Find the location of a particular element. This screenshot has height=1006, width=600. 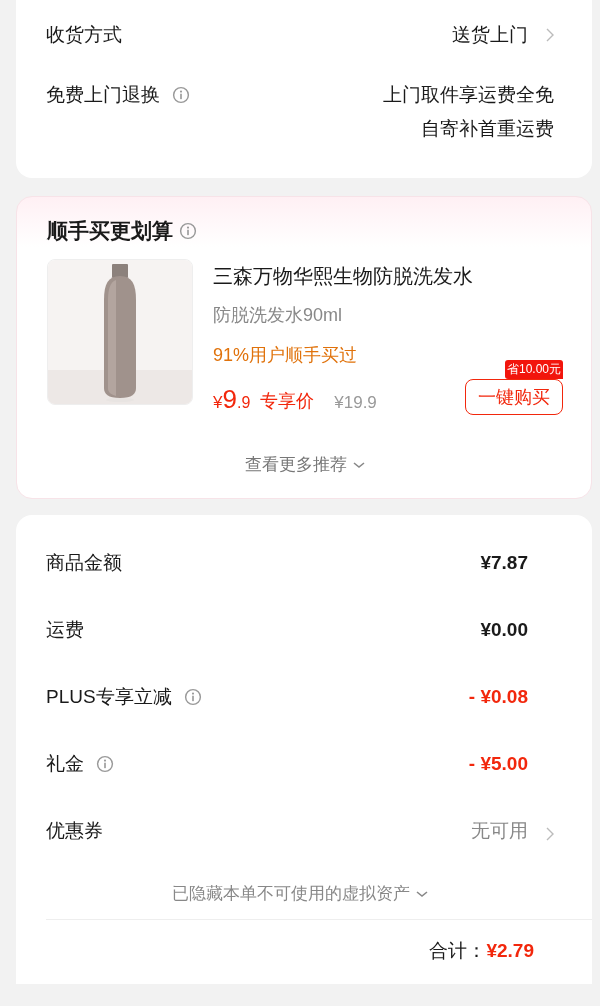

price: ¥9.9 is located at coordinates (232, 399).